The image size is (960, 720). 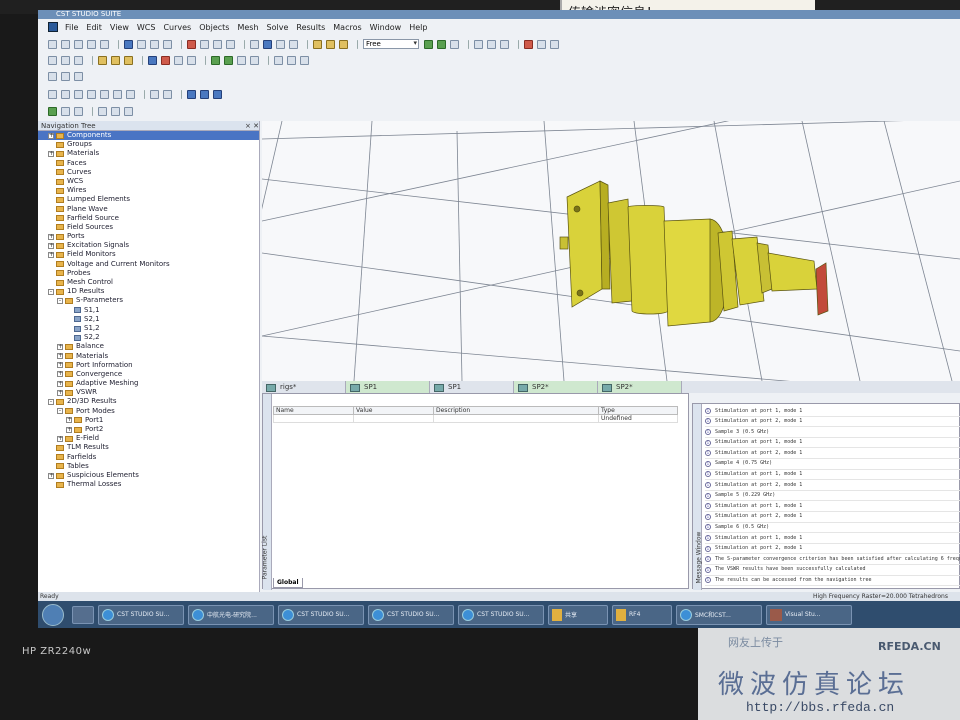 I want to click on redo-icon, so click(x=104, y=44).